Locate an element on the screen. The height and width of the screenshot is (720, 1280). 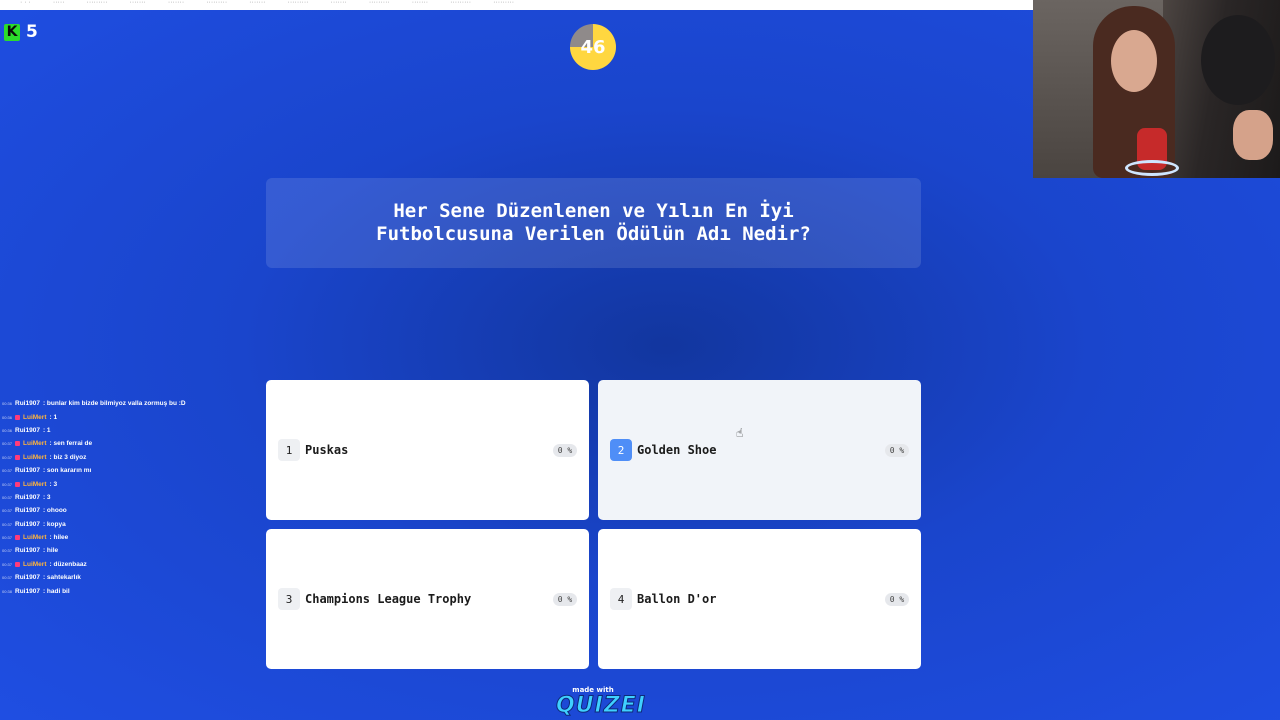
answer-label: Champions League Trophy is located at coordinates (388, 599).